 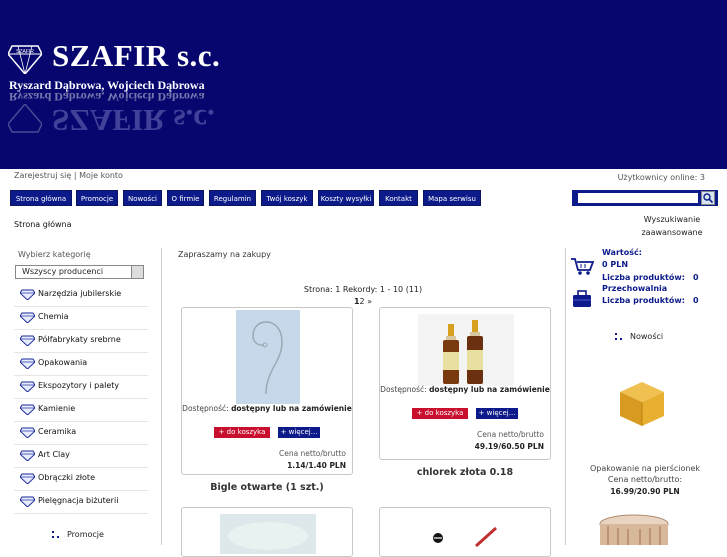 I want to click on category-item: Chemia, so click(x=81, y=318).